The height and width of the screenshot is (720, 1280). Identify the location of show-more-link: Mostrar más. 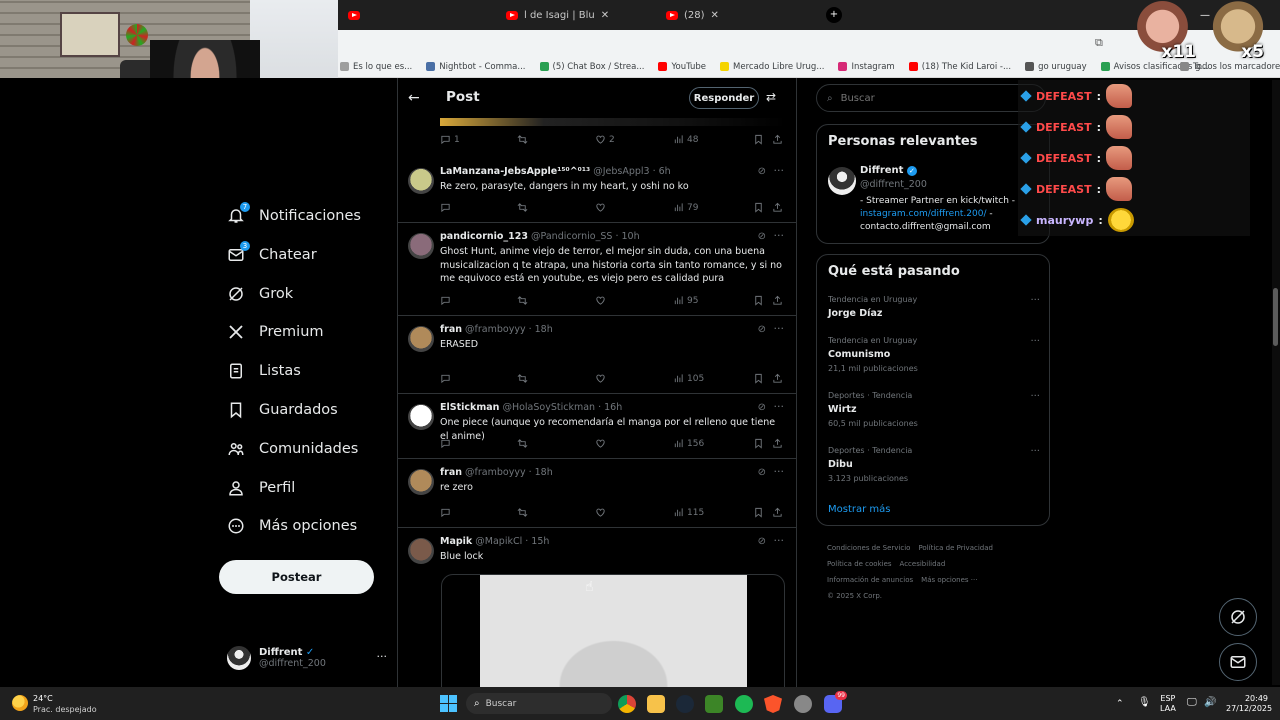
(859, 509).